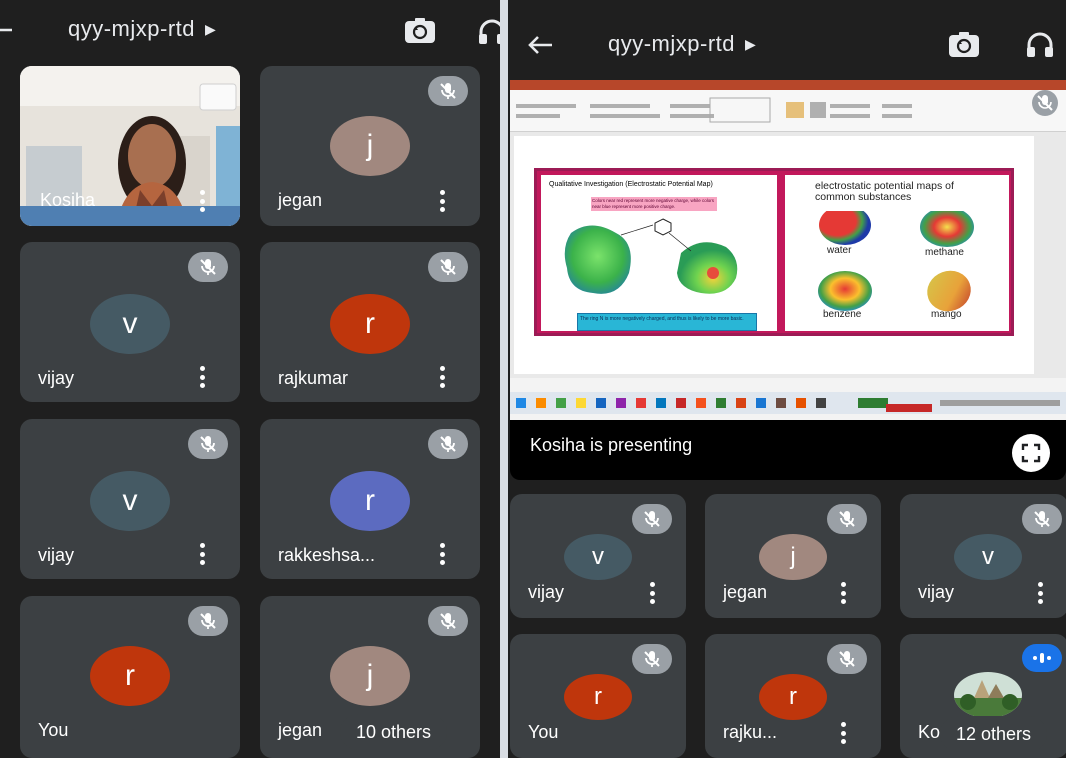 The width and height of the screenshot is (1066, 758). What do you see at coordinates (1031, 453) in the screenshot?
I see `fullscreen-icon` at bounding box center [1031, 453].